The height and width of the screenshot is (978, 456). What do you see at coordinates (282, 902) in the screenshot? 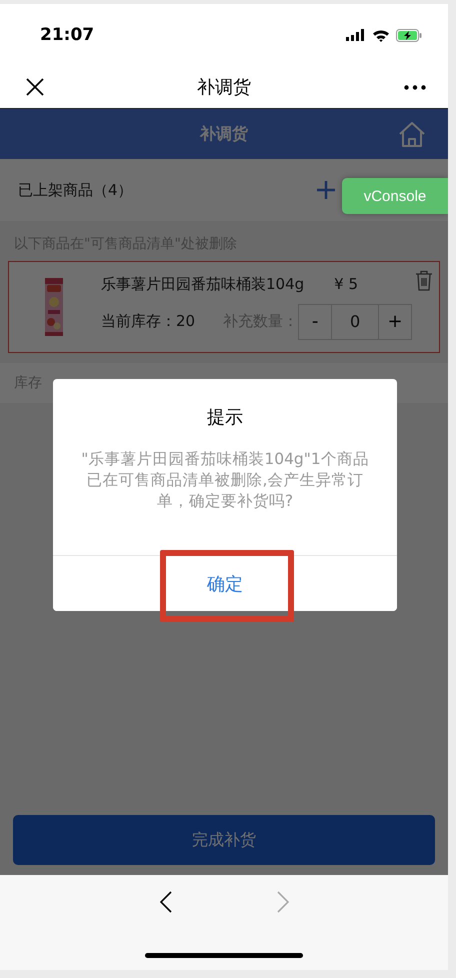
I see `forward-icon` at bounding box center [282, 902].